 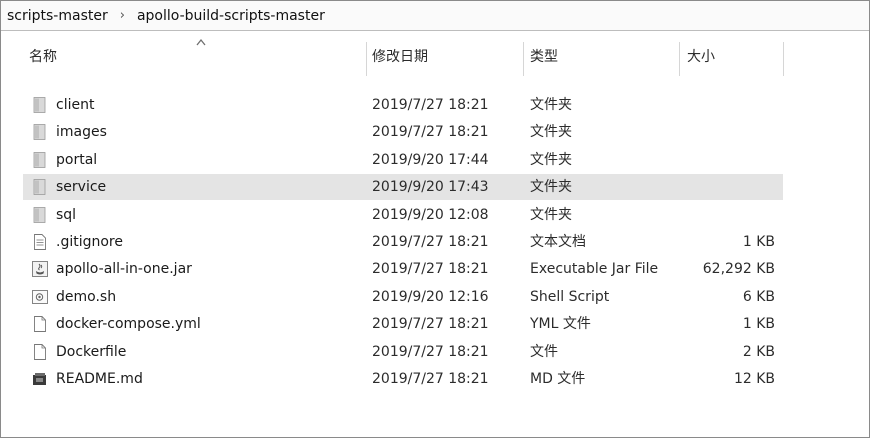 I want to click on file-size: 2 KB, so click(x=758, y=351).